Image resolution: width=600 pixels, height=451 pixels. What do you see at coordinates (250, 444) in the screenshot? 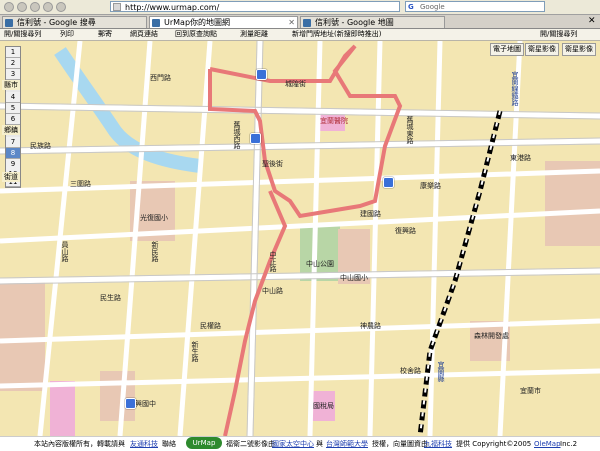
I see `footer-text: 福衛二號影像由` at bounding box center [250, 444].